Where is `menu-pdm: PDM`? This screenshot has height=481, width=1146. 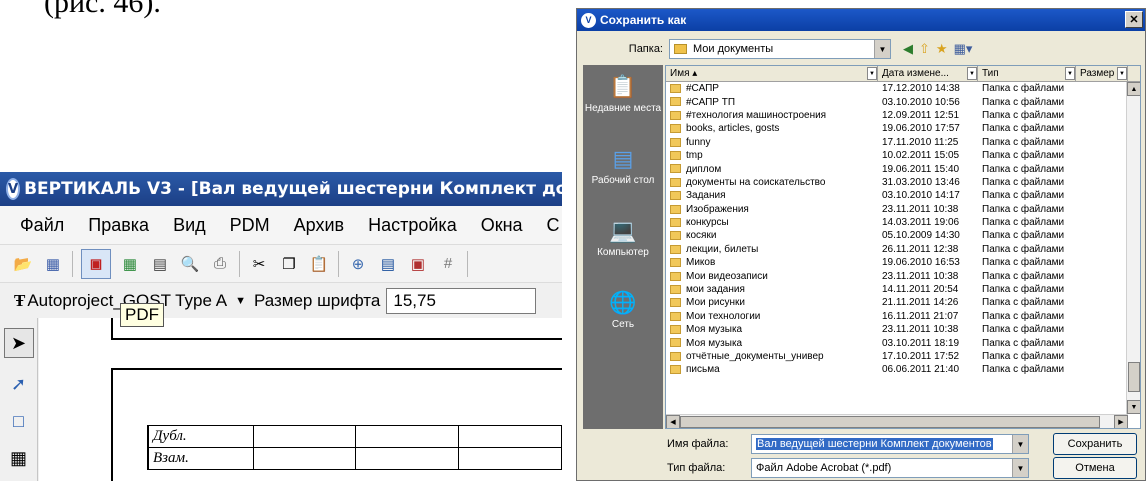 menu-pdm: PDM is located at coordinates (250, 225).